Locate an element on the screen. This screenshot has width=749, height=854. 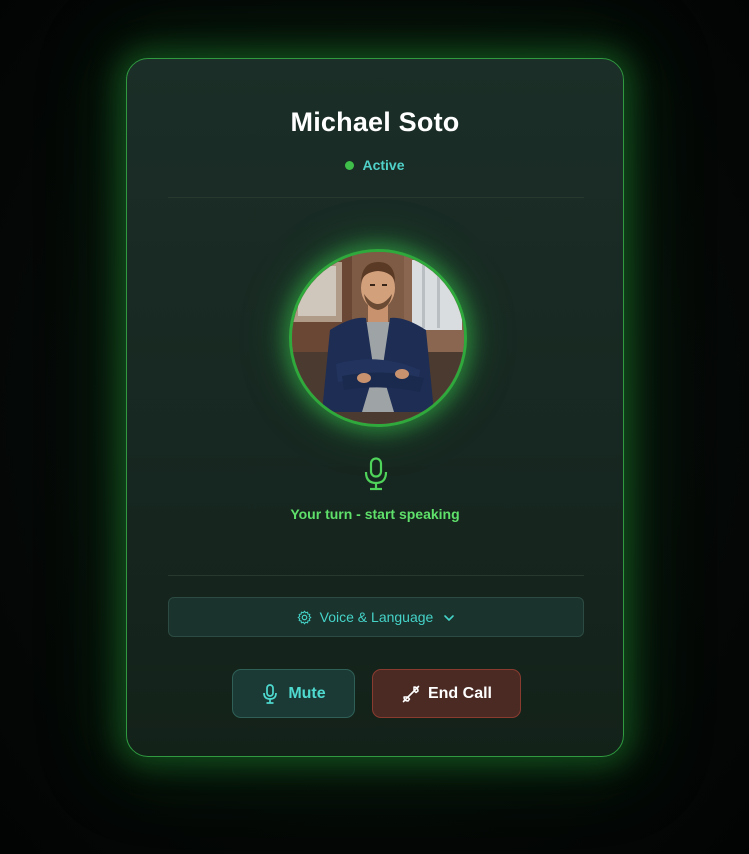
phone-off-icon is located at coordinates (410, 694).